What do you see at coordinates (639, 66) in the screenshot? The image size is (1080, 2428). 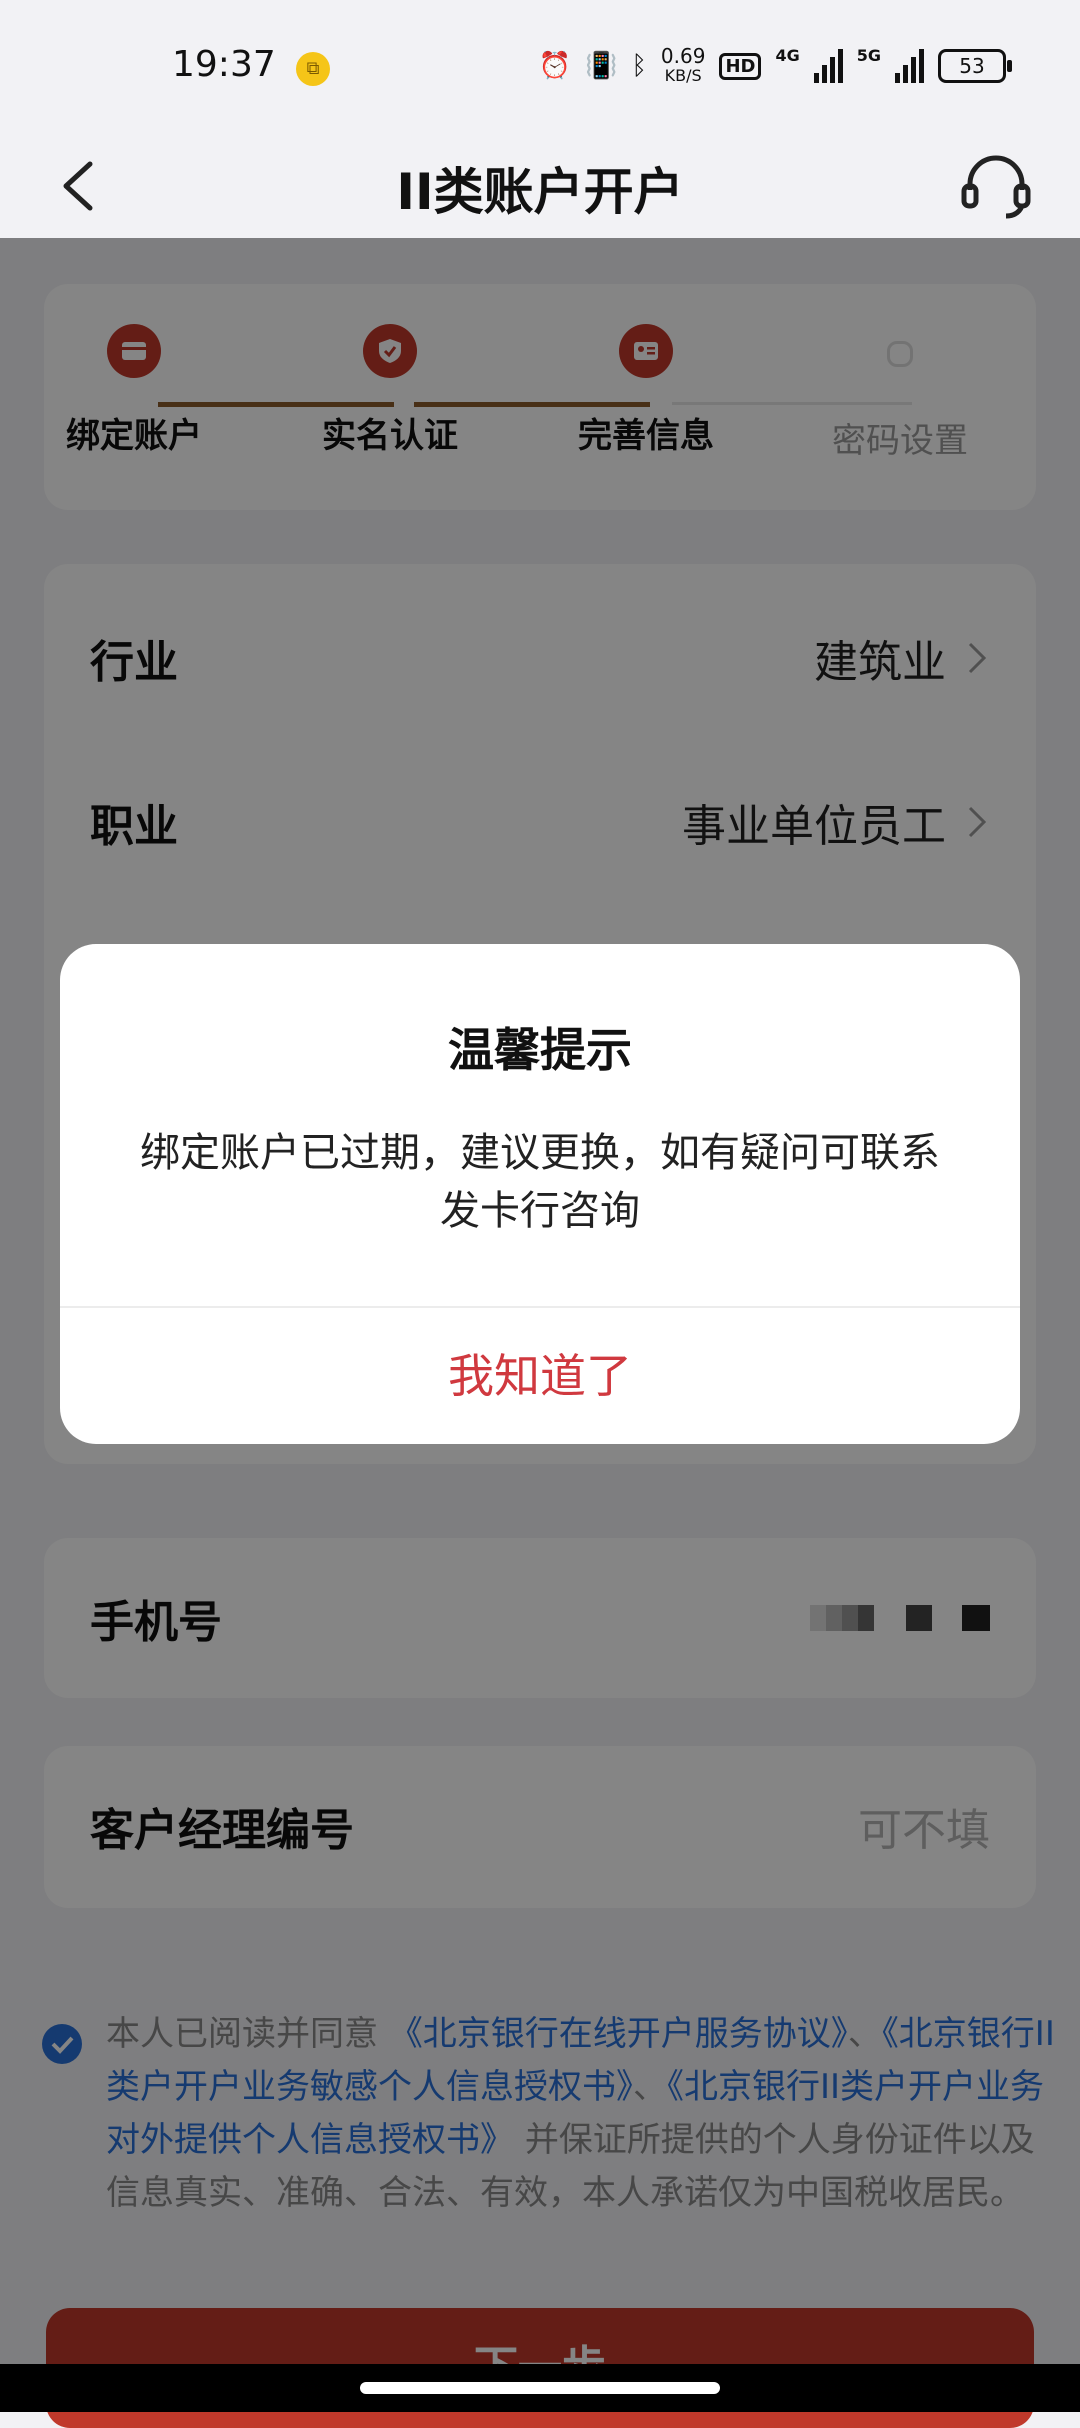 I see `bluetooth-icon: ᛒ` at bounding box center [639, 66].